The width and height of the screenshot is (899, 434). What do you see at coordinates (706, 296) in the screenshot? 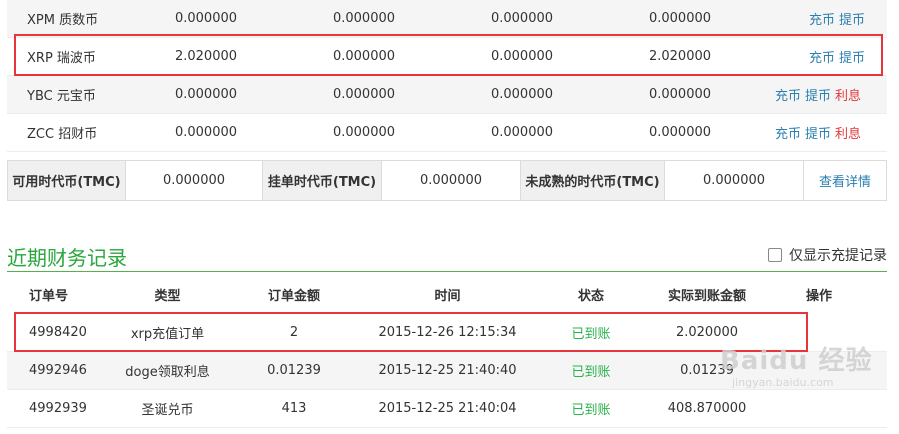
I see `col-actual: 实际到账金额` at bounding box center [706, 296].